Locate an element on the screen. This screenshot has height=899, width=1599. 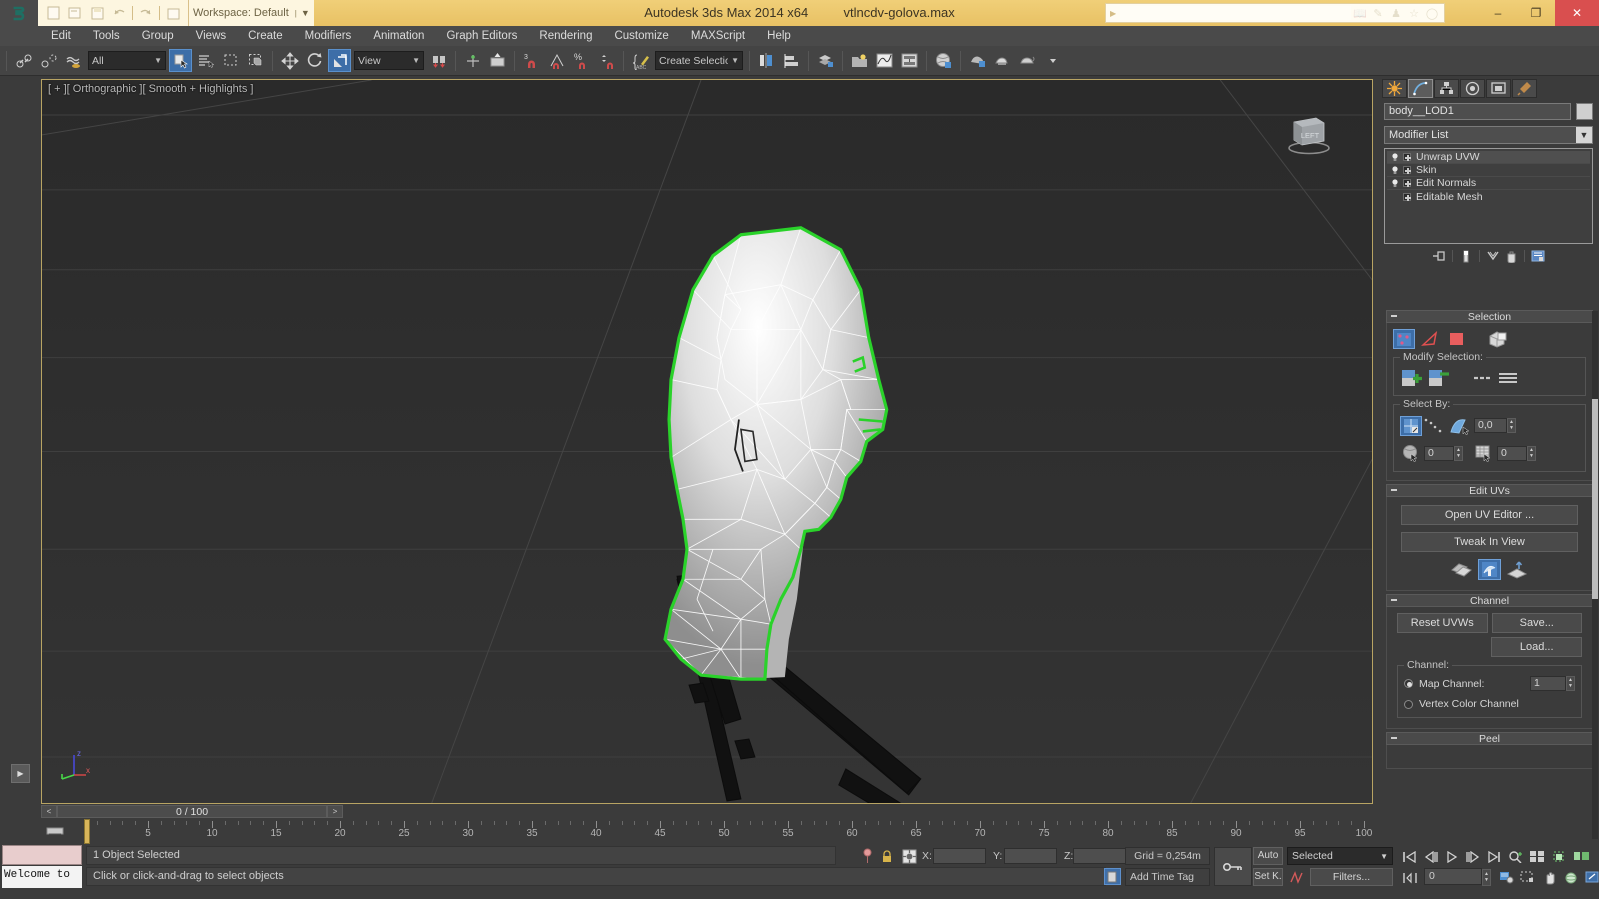
reference-coordinate-system-combo: View ▼ is located at coordinates (389, 60).